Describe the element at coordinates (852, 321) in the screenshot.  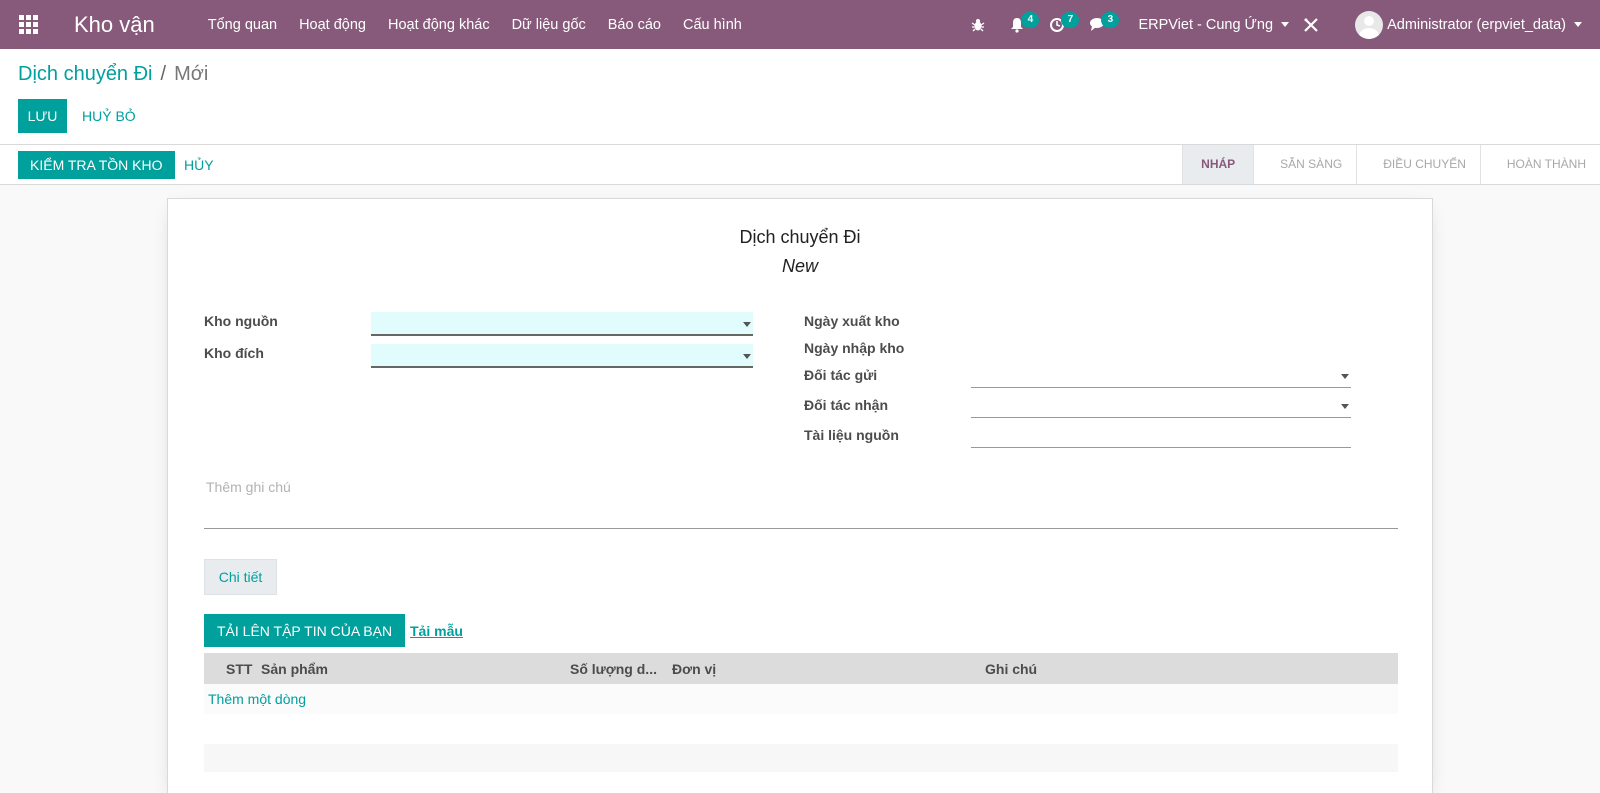
I see `export-date-label: Ngày xuất kho` at that location.